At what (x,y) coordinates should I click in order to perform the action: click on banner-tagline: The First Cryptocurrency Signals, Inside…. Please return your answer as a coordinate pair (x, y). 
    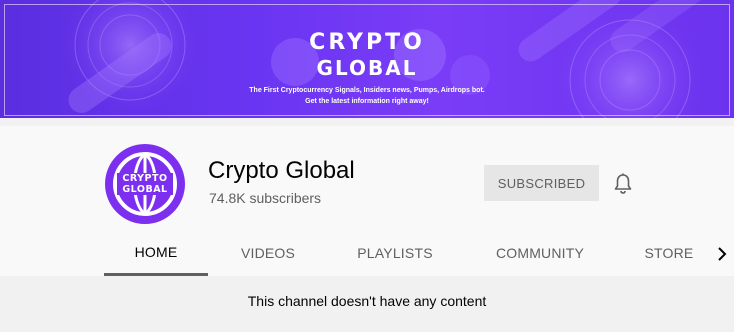
    Looking at the image, I should click on (367, 90).